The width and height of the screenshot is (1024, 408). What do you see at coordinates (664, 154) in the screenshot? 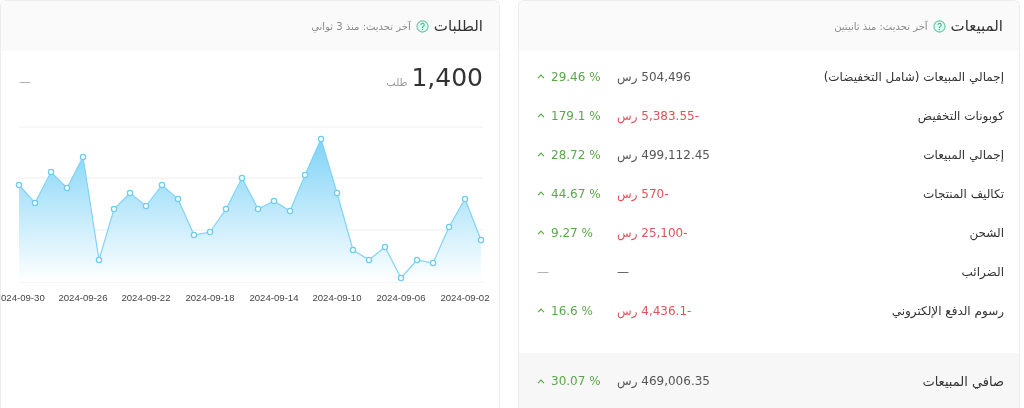
I see `metric-value: 499,112.45 رس` at bounding box center [664, 154].